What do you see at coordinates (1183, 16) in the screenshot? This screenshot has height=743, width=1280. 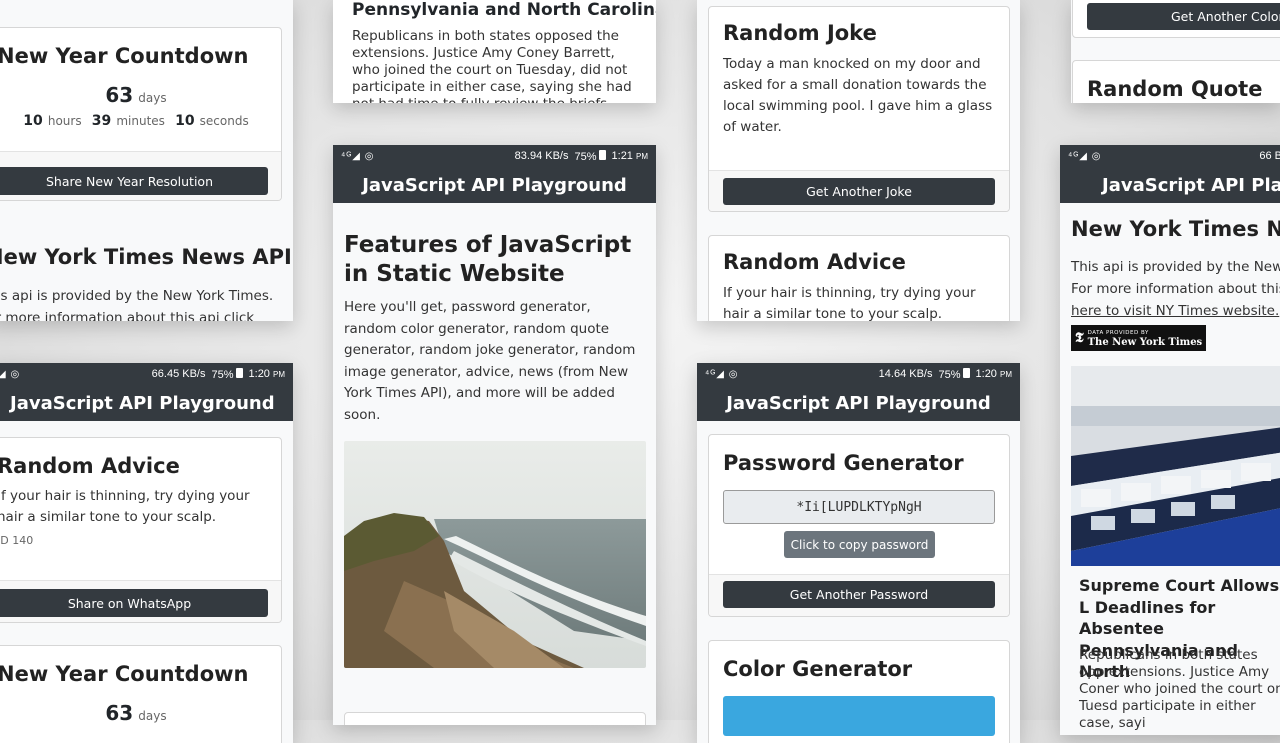 I see `another-color-button: Get Another Color` at bounding box center [1183, 16].